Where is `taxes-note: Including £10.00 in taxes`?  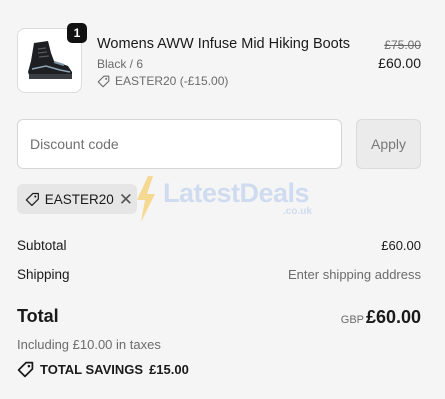 taxes-note: Including £10.00 in taxes is located at coordinates (89, 344).